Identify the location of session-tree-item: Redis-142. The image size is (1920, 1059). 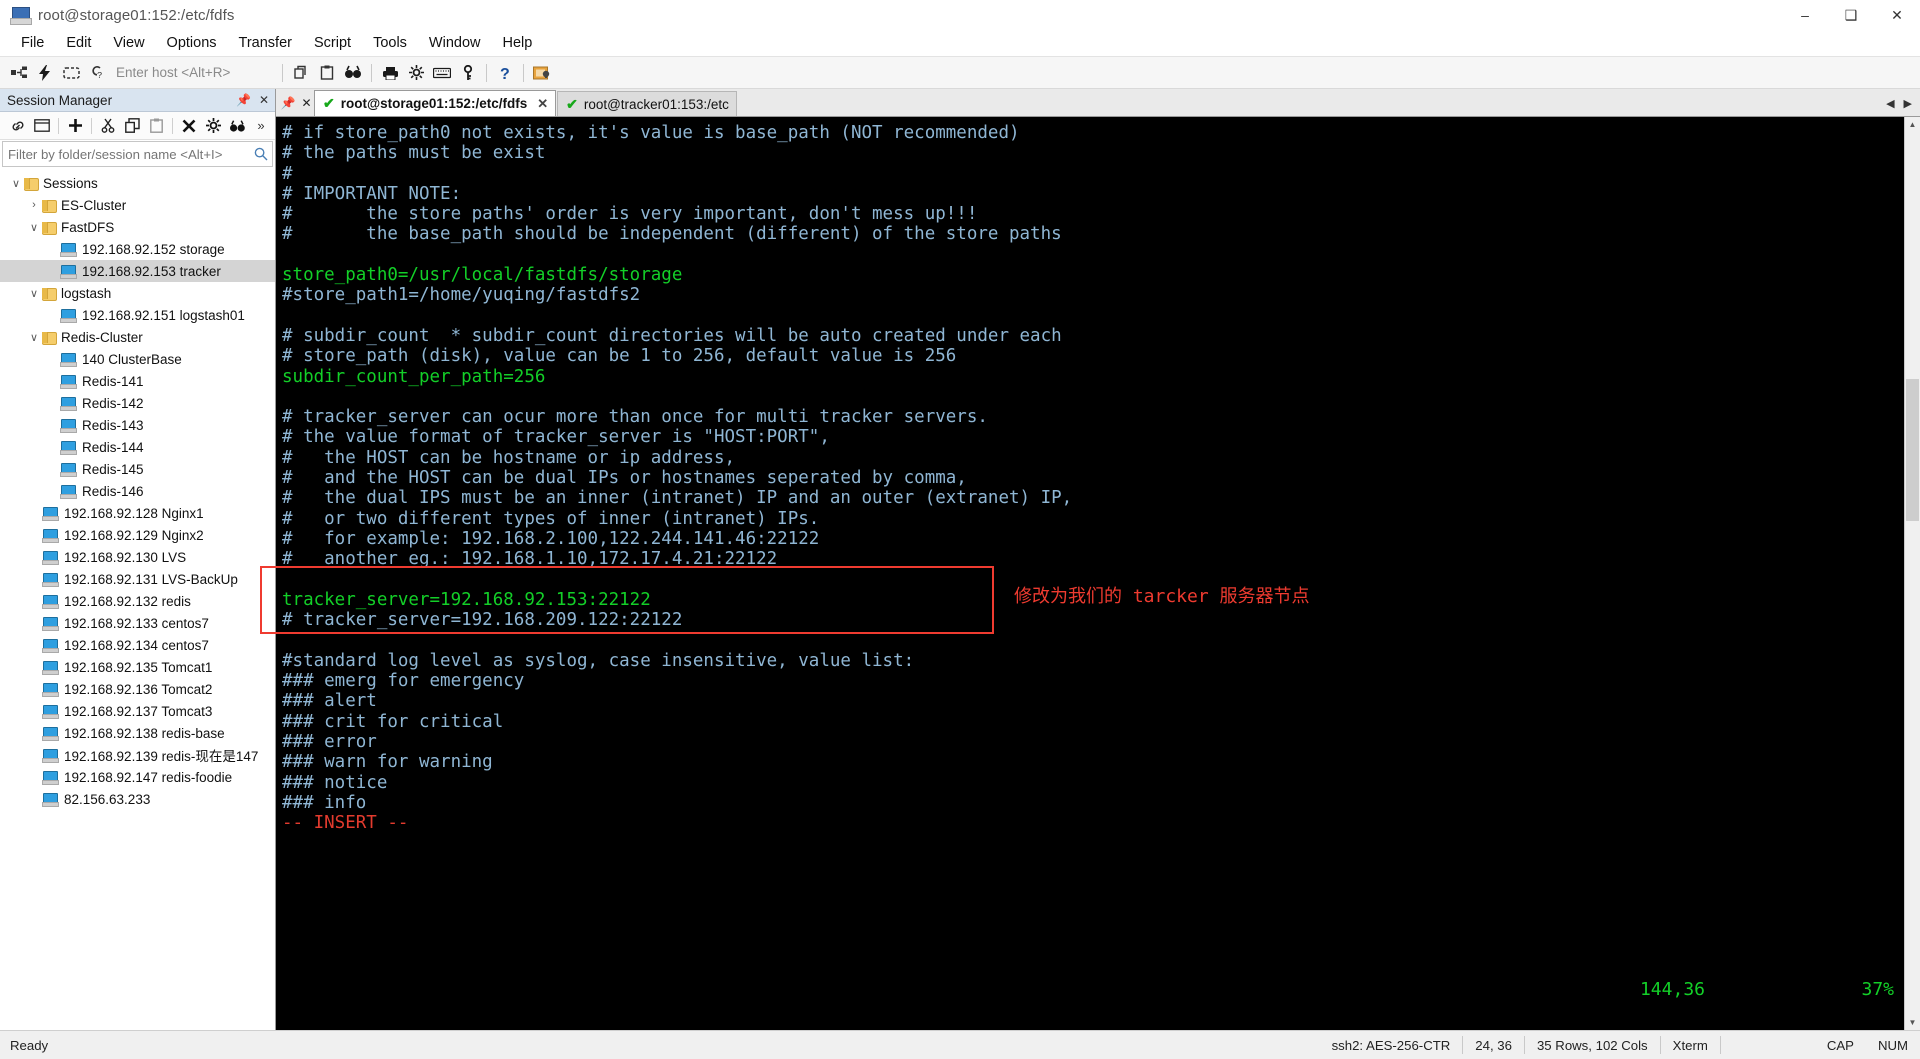
(137, 403).